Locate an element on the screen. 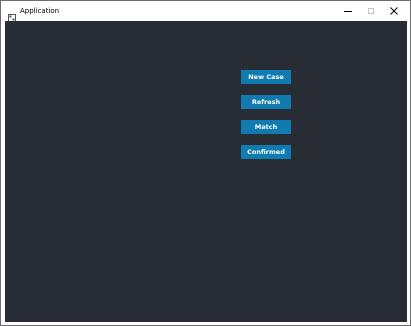  minimize-icon is located at coordinates (348, 11).